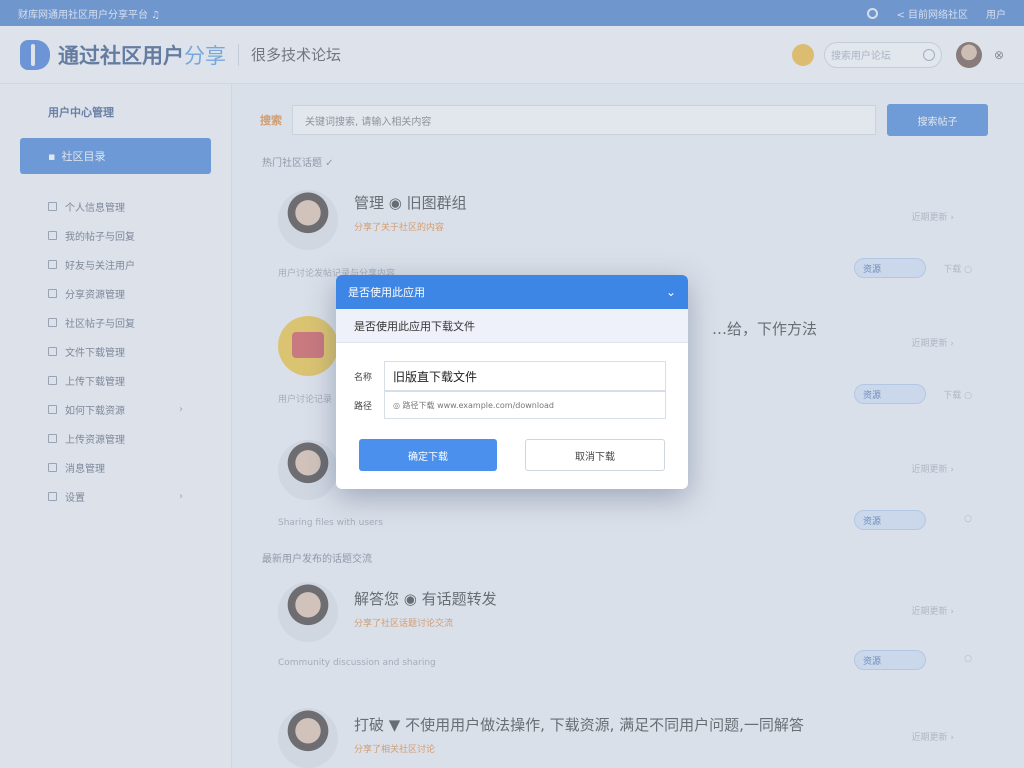 This screenshot has width=1024, height=768. What do you see at coordinates (428, 455) in the screenshot?
I see `confirm-download-button: 确定下载` at bounding box center [428, 455].